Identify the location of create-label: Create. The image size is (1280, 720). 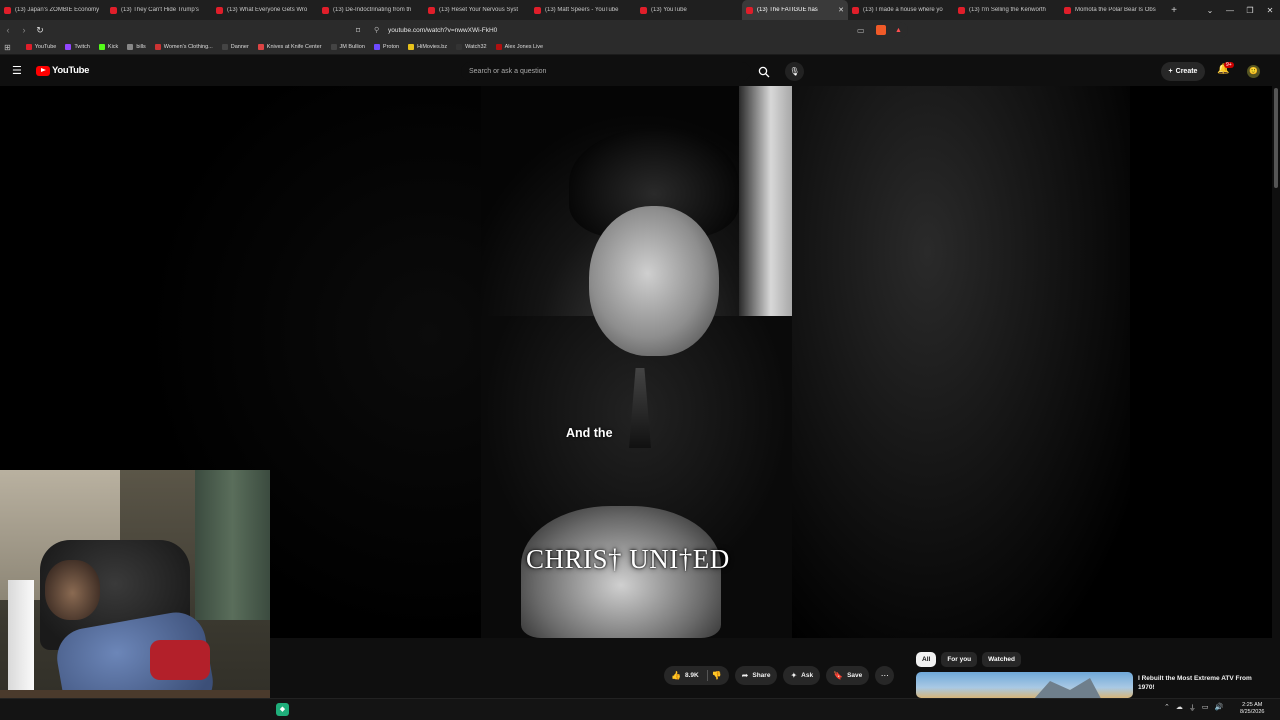
(1186, 71).